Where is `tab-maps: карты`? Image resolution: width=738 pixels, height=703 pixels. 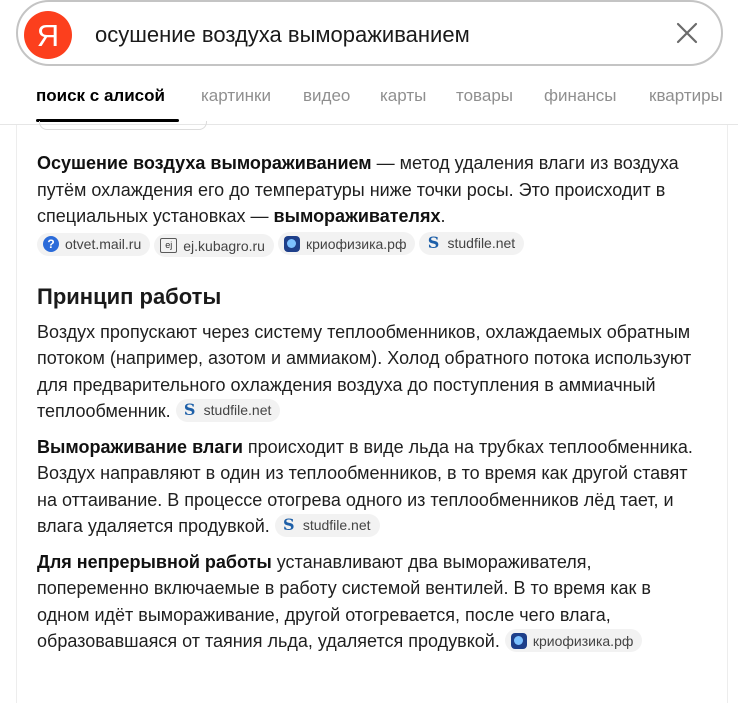
tab-maps: карты is located at coordinates (403, 96).